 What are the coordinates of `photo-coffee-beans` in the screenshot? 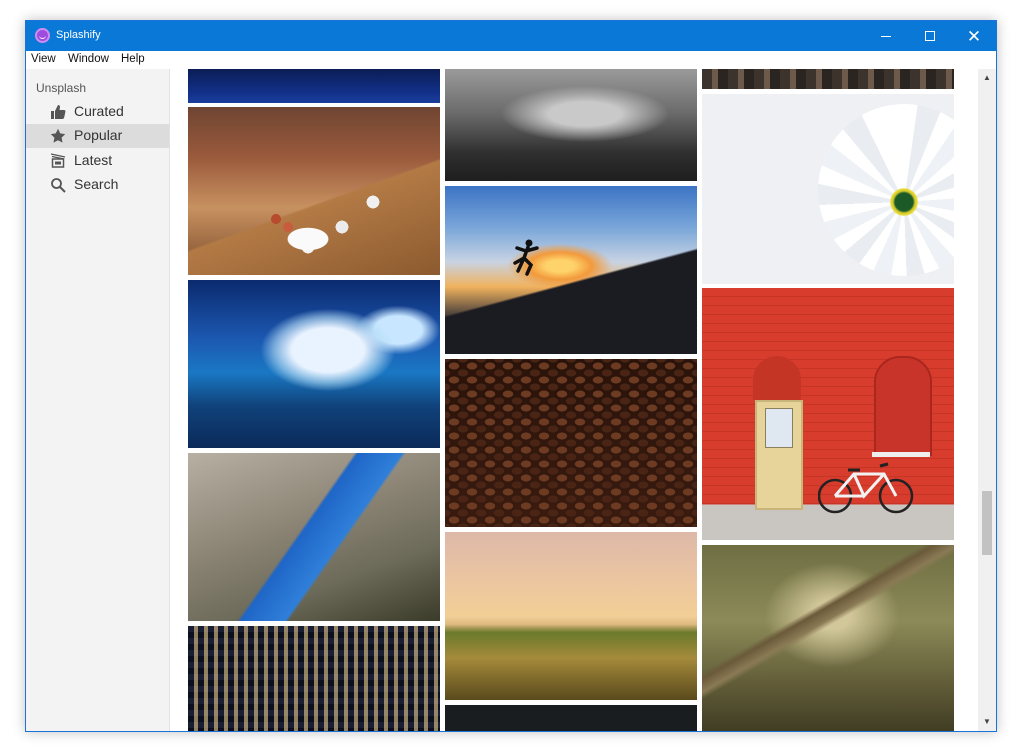 It's located at (571, 443).